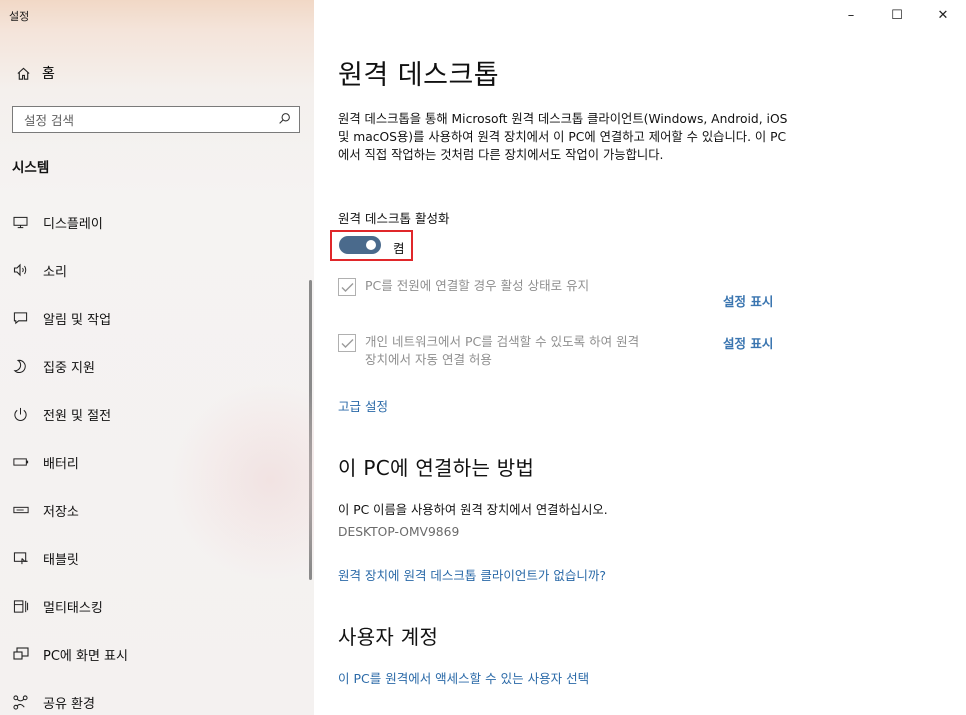 This screenshot has width=966, height=715. What do you see at coordinates (157, 73) in the screenshot?
I see `home-nav-item: 홈` at bounding box center [157, 73].